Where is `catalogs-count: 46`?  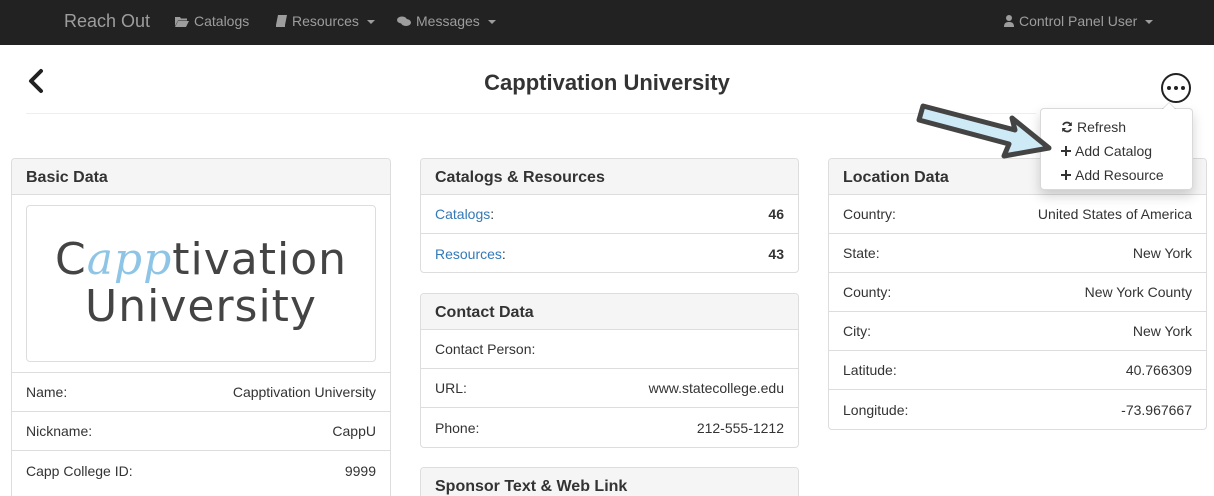 catalogs-count: 46 is located at coordinates (776, 214).